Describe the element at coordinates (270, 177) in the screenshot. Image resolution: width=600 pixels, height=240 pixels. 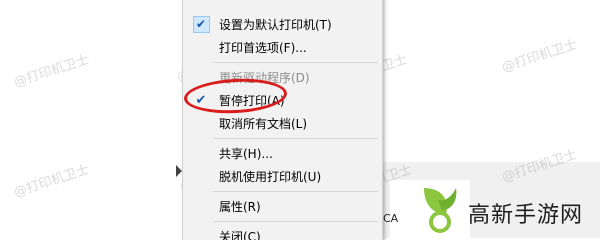
I see `menu-item-label: 脱机使用打印机(U)` at that location.